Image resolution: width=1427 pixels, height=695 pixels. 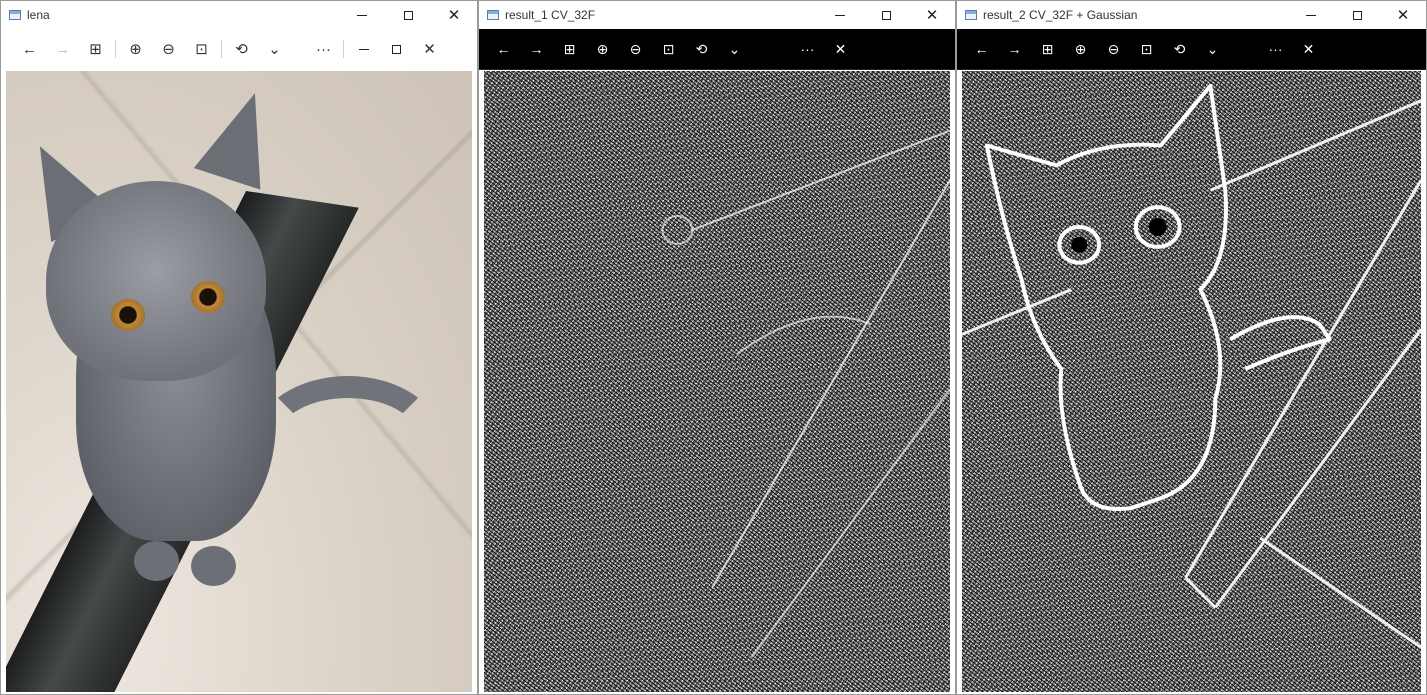 What do you see at coordinates (348, 438) in the screenshot?
I see `cat-tail` at bounding box center [348, 438].